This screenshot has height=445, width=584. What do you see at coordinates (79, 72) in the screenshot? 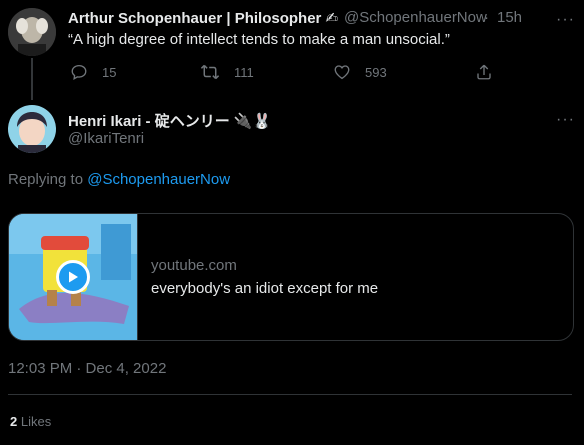
I see `reply-icon` at bounding box center [79, 72].